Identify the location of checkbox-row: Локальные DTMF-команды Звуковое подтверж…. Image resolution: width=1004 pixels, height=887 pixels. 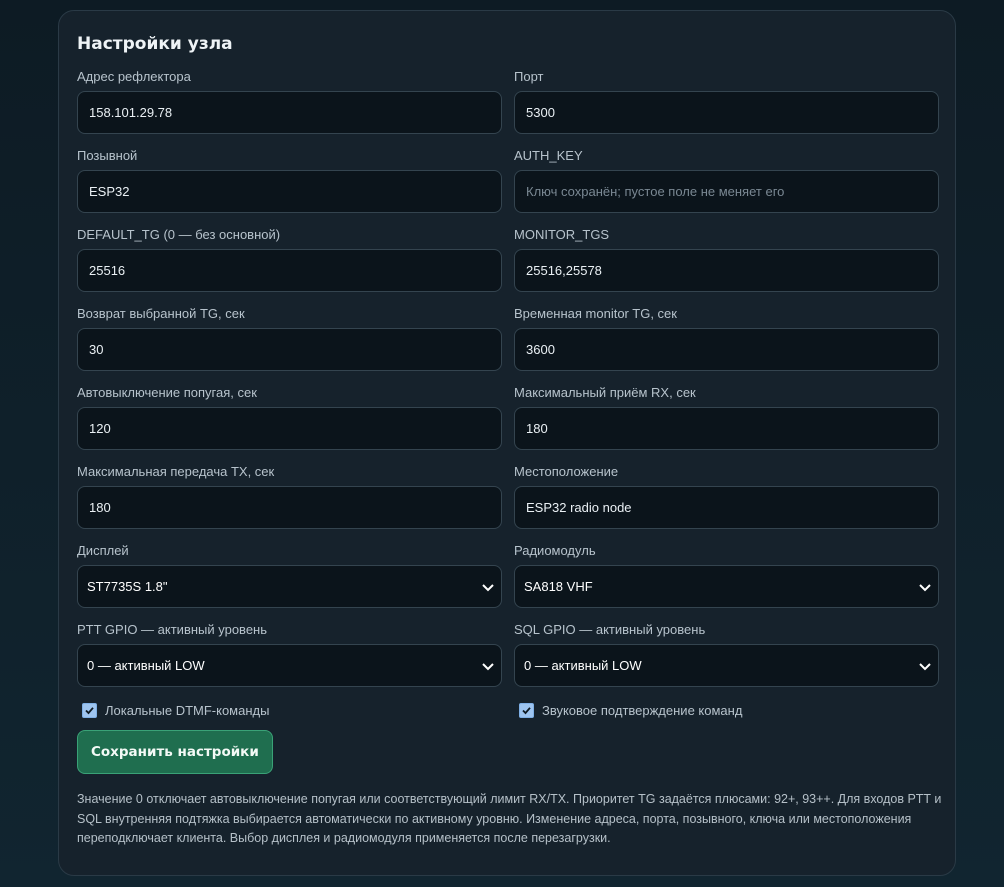
(507, 710).